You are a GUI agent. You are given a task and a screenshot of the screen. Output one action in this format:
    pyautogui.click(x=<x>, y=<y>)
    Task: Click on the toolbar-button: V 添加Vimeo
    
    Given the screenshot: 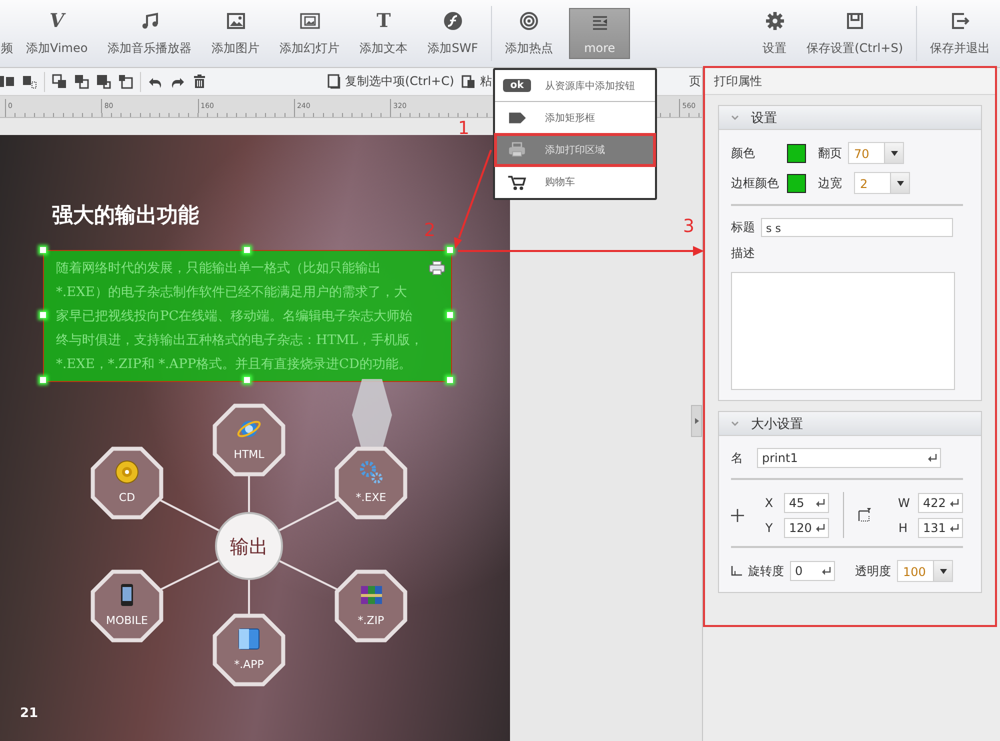 What is the action you would take?
    pyautogui.click(x=57, y=33)
    